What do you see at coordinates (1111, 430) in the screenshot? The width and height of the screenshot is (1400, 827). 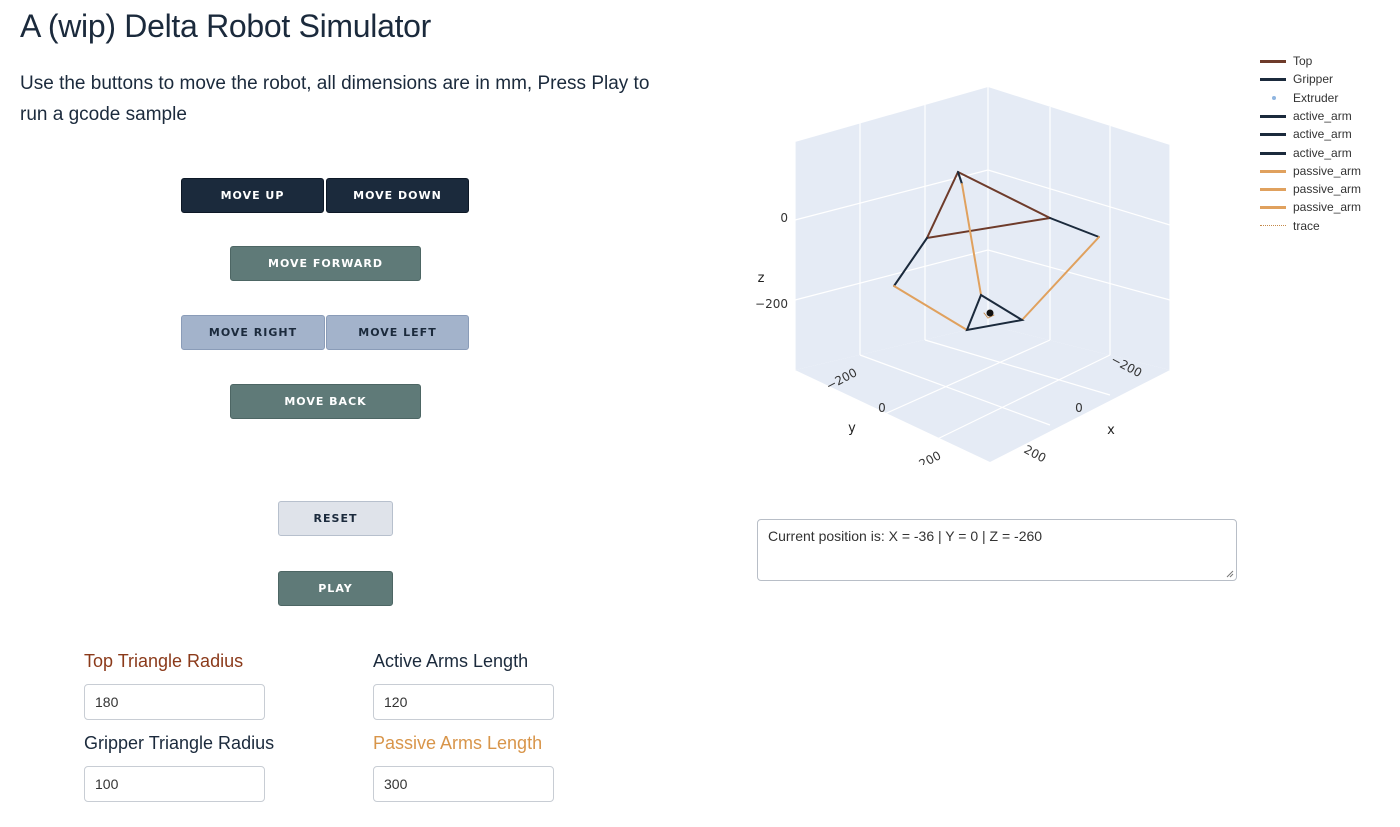 I see `x-axis-title: x` at bounding box center [1111, 430].